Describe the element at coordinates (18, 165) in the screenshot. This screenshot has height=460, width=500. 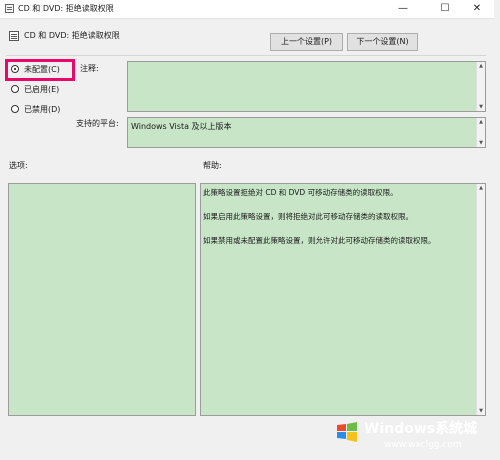
I see `options-label: 选项:` at that location.